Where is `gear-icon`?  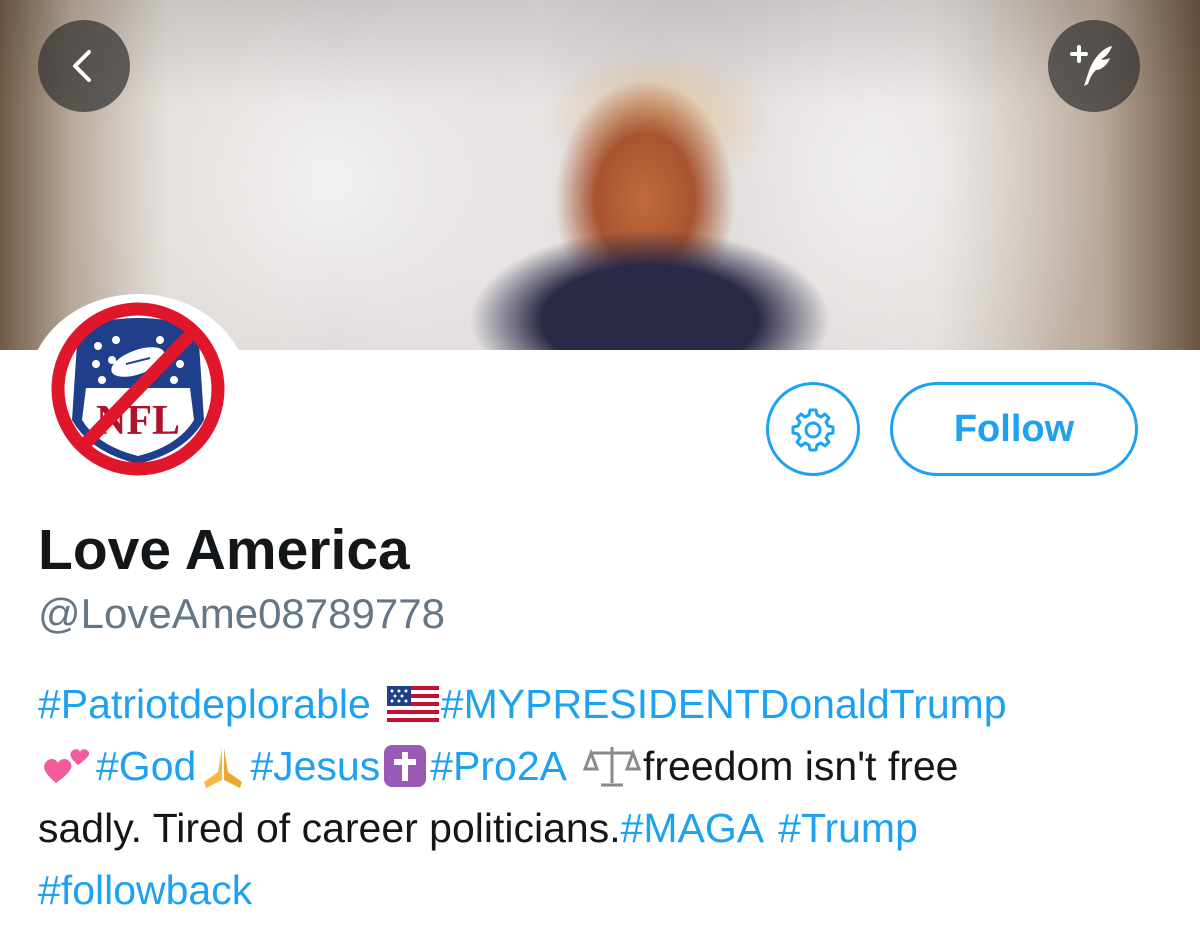 gear-icon is located at coordinates (813, 430).